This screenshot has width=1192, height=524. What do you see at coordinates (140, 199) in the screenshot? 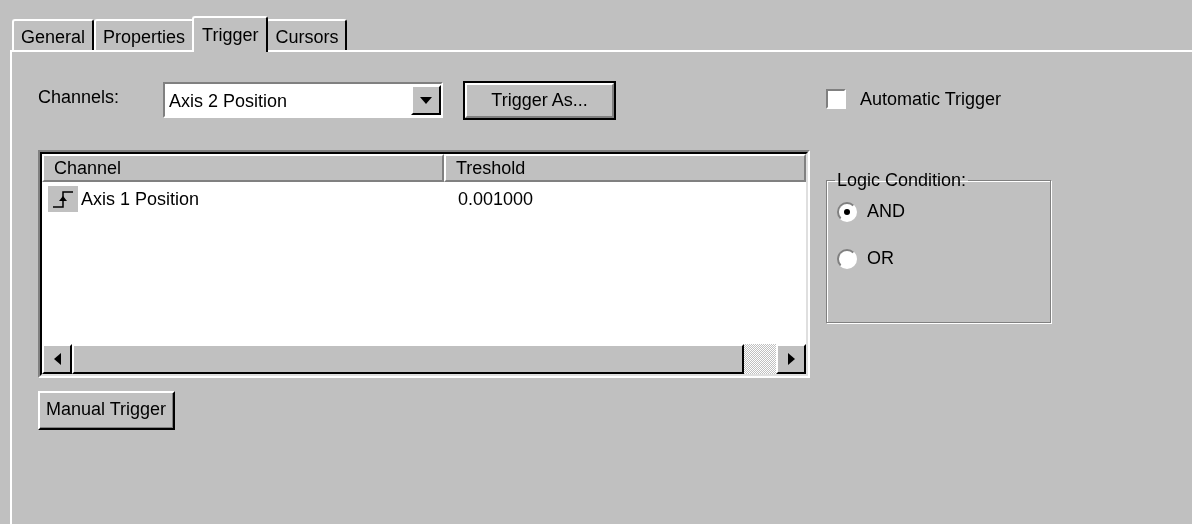
I see `table-cell-text: Axis 1 Position` at bounding box center [140, 199].